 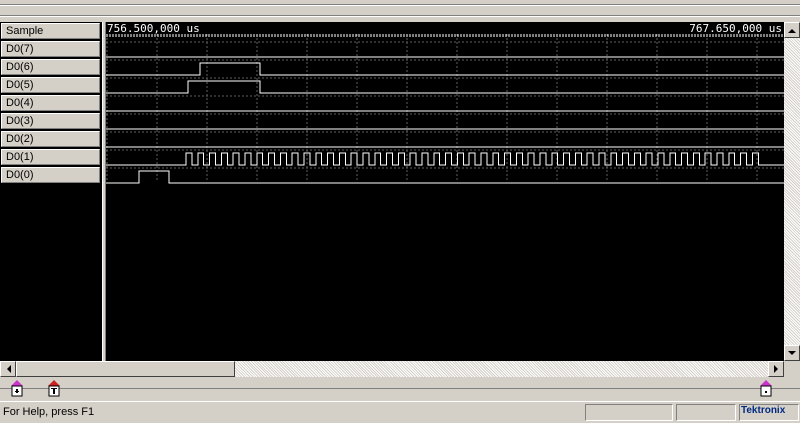 I want to click on signal-label-d06: D0(6), so click(x=50, y=67).